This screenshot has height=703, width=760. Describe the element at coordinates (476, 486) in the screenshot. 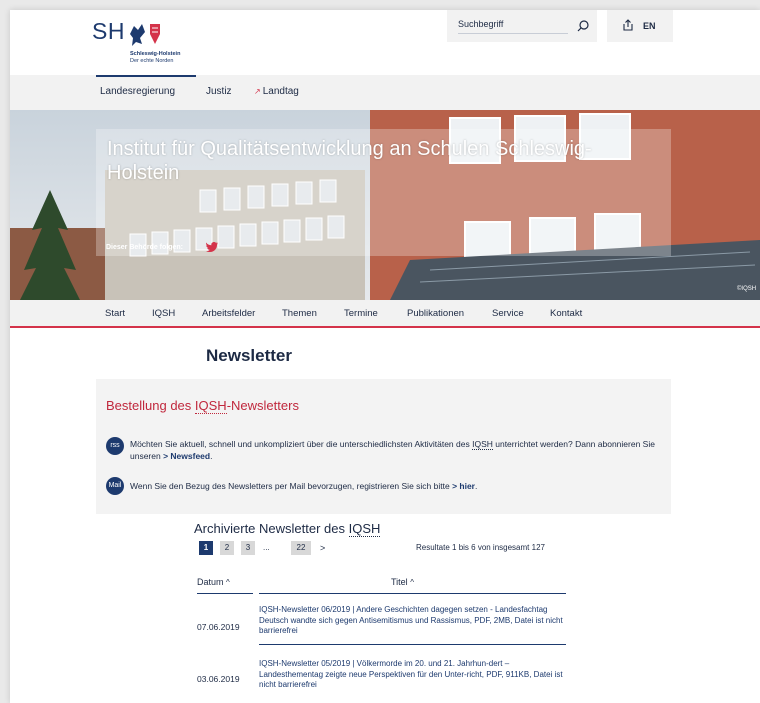

I see `mail-text-end: .` at that location.